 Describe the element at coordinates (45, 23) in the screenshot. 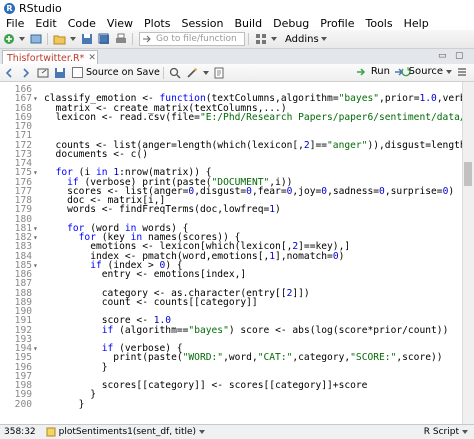

I see `menu-edit: Edit` at that location.